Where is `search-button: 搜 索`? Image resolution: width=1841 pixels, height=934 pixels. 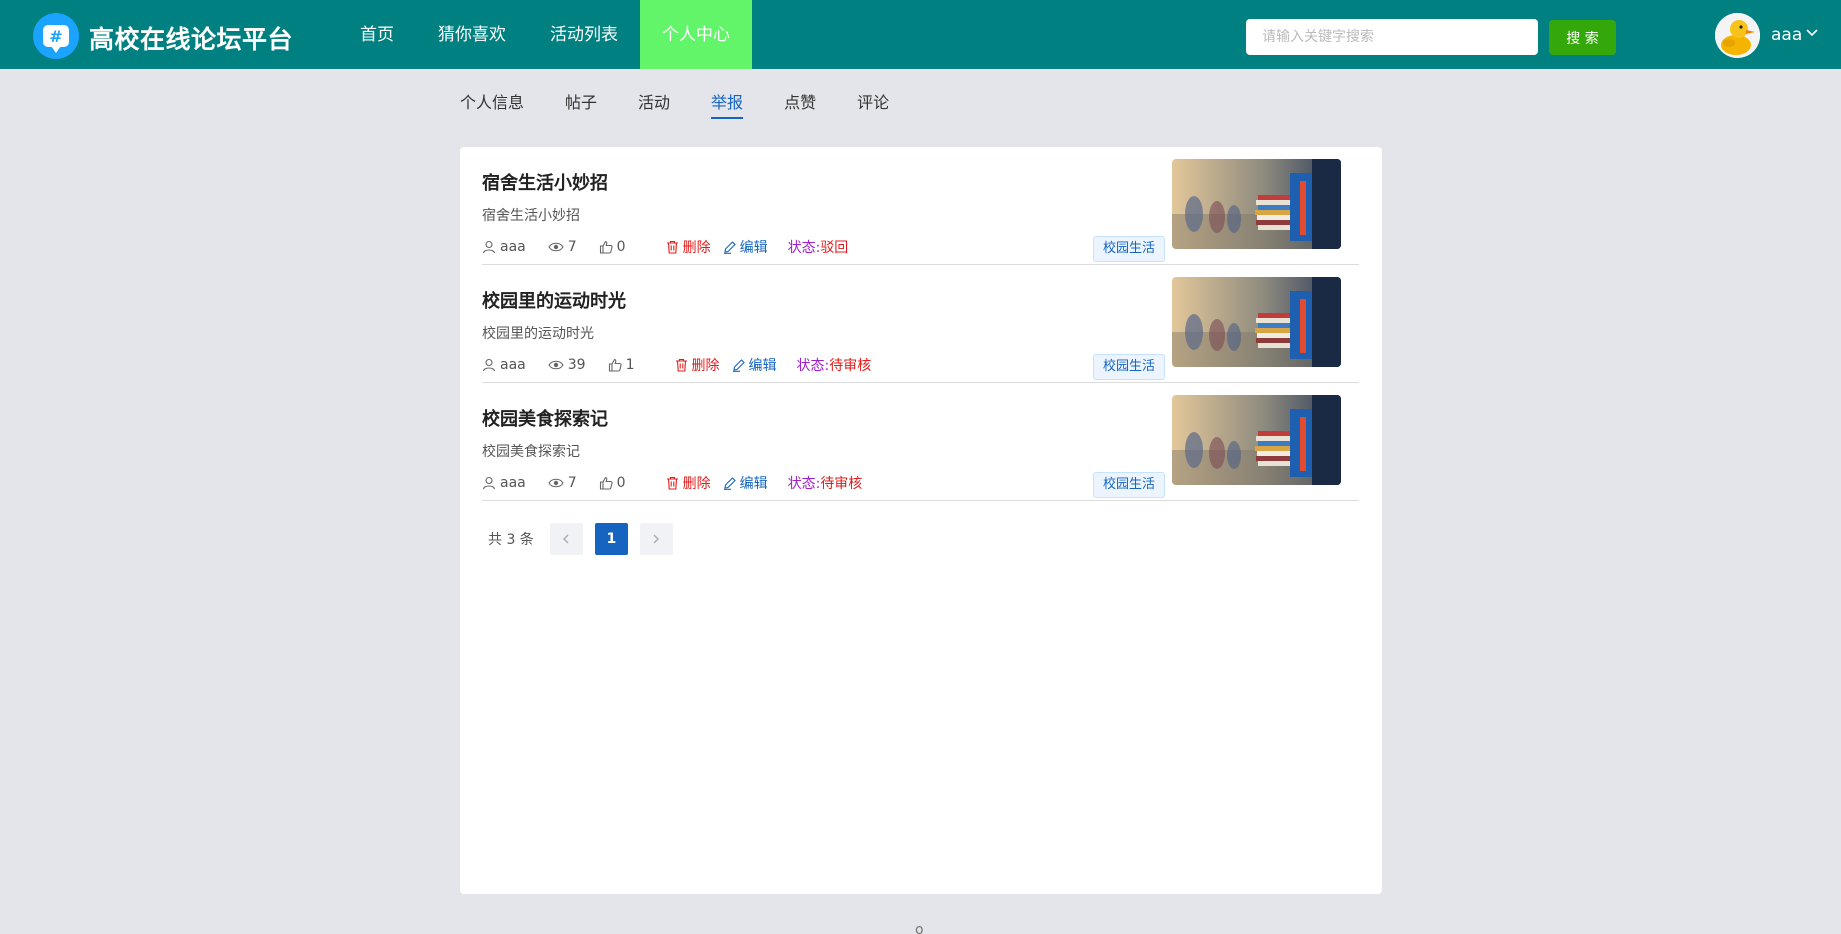 search-button: 搜 索 is located at coordinates (1582, 37).